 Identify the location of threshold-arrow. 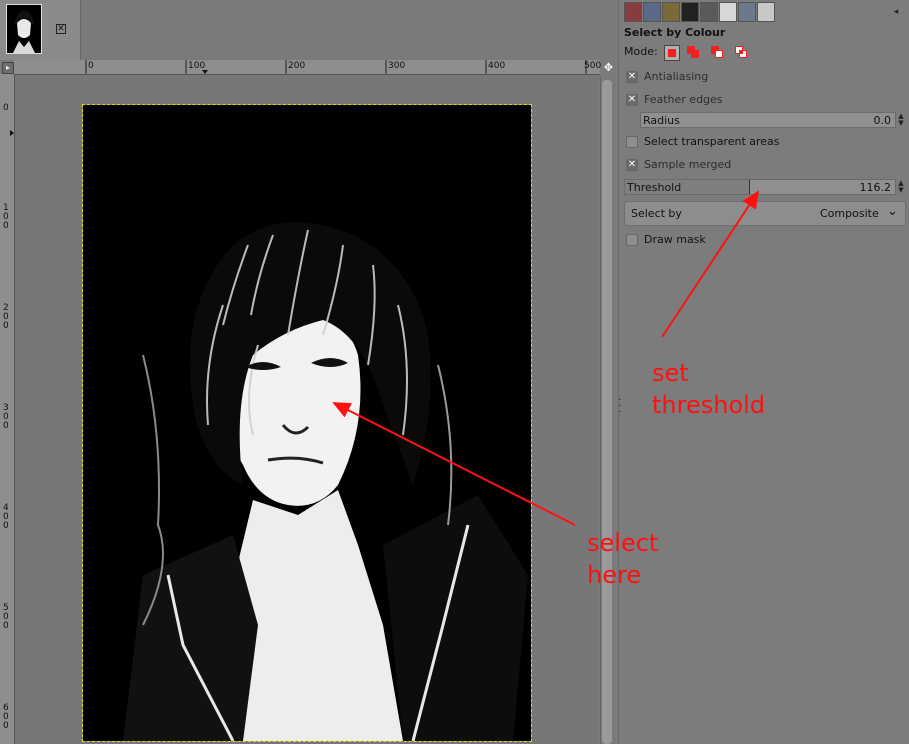
(710, 264).